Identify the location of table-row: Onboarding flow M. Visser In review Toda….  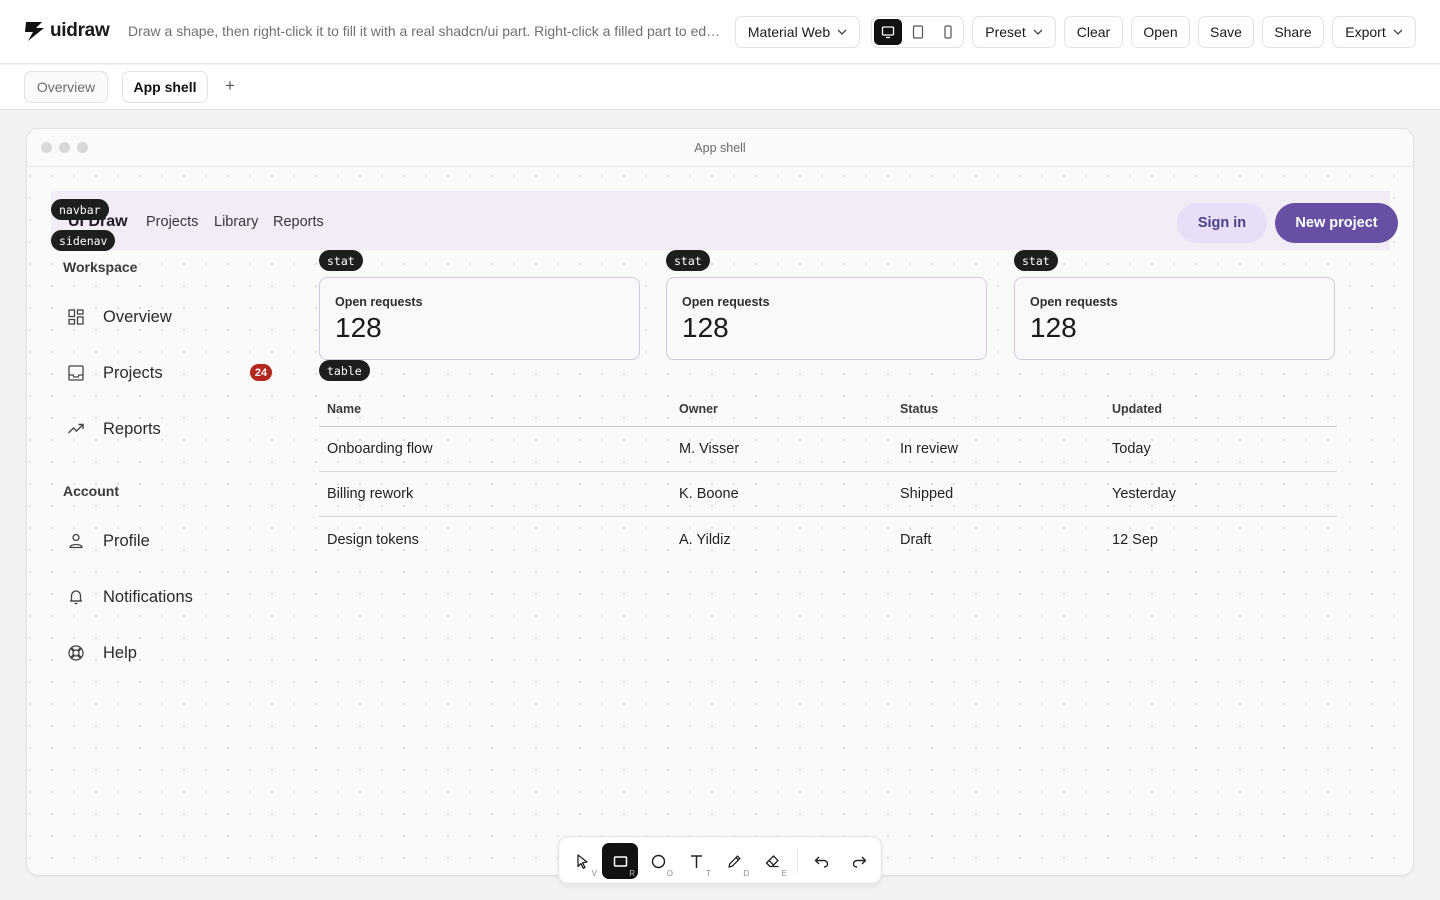
(828, 449).